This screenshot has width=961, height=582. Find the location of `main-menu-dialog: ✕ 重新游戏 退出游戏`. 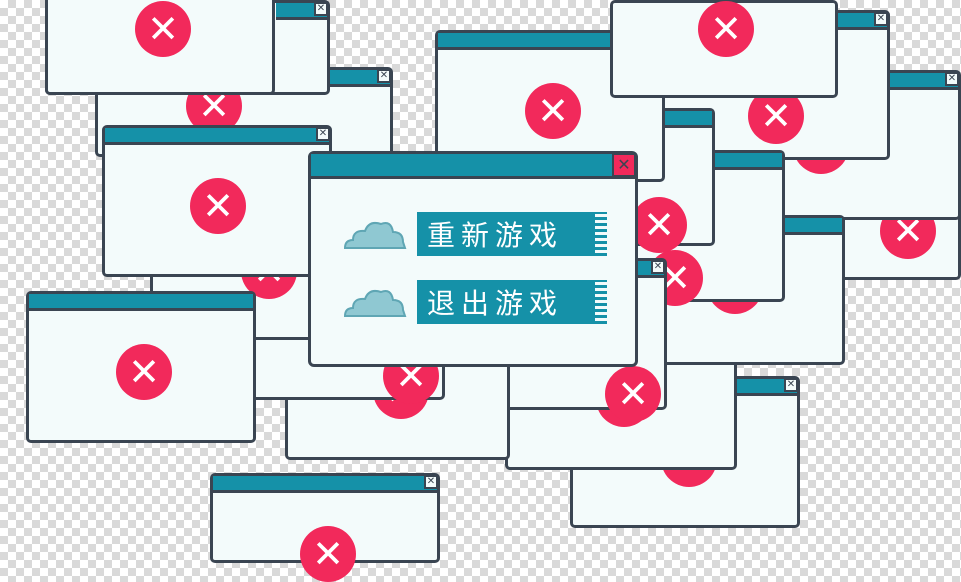

main-menu-dialog: ✕ 重新游戏 退出游戏 is located at coordinates (473, 259).